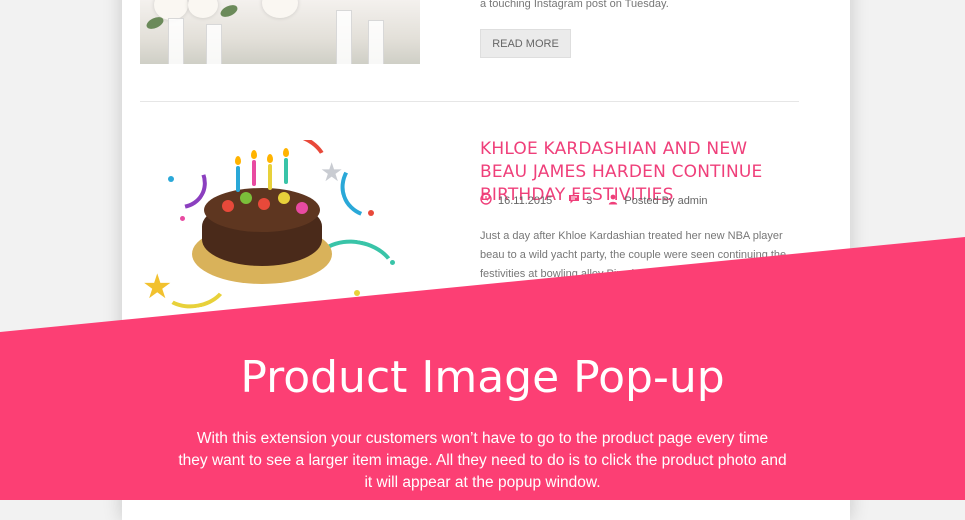  Describe the element at coordinates (666, 200) in the screenshot. I see `author-text: Posted By admin` at that location.